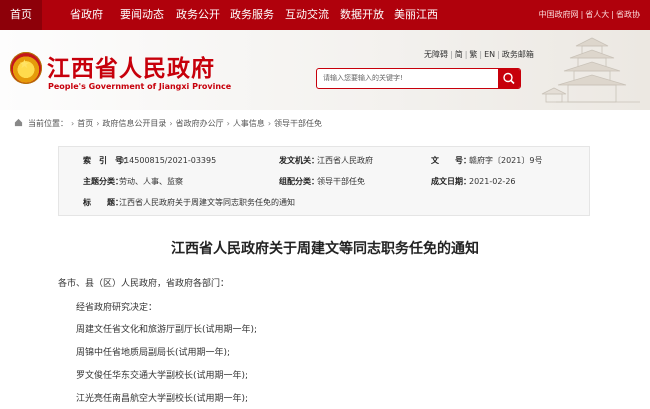 The image size is (650, 409). Describe the element at coordinates (590, 70) in the screenshot. I see `pagoda-illustration-icon` at that location.